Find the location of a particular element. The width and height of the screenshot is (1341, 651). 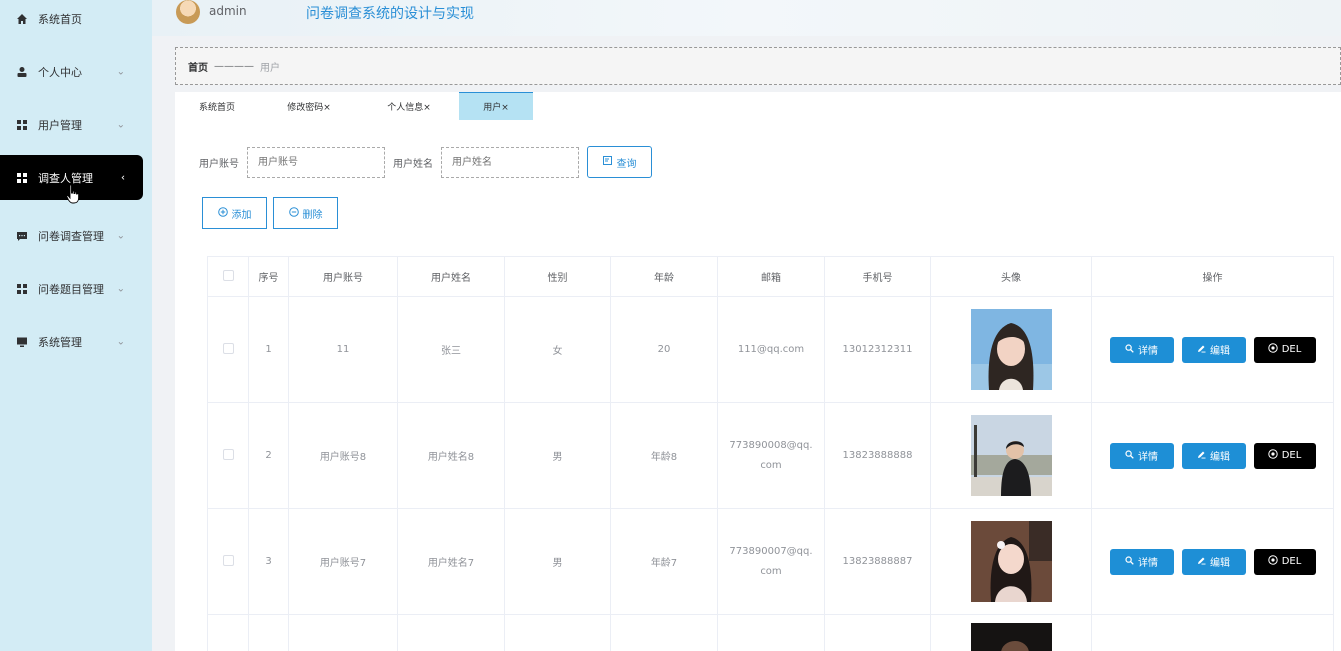

tab-change-password: 修改密码× is located at coordinates (309, 106).